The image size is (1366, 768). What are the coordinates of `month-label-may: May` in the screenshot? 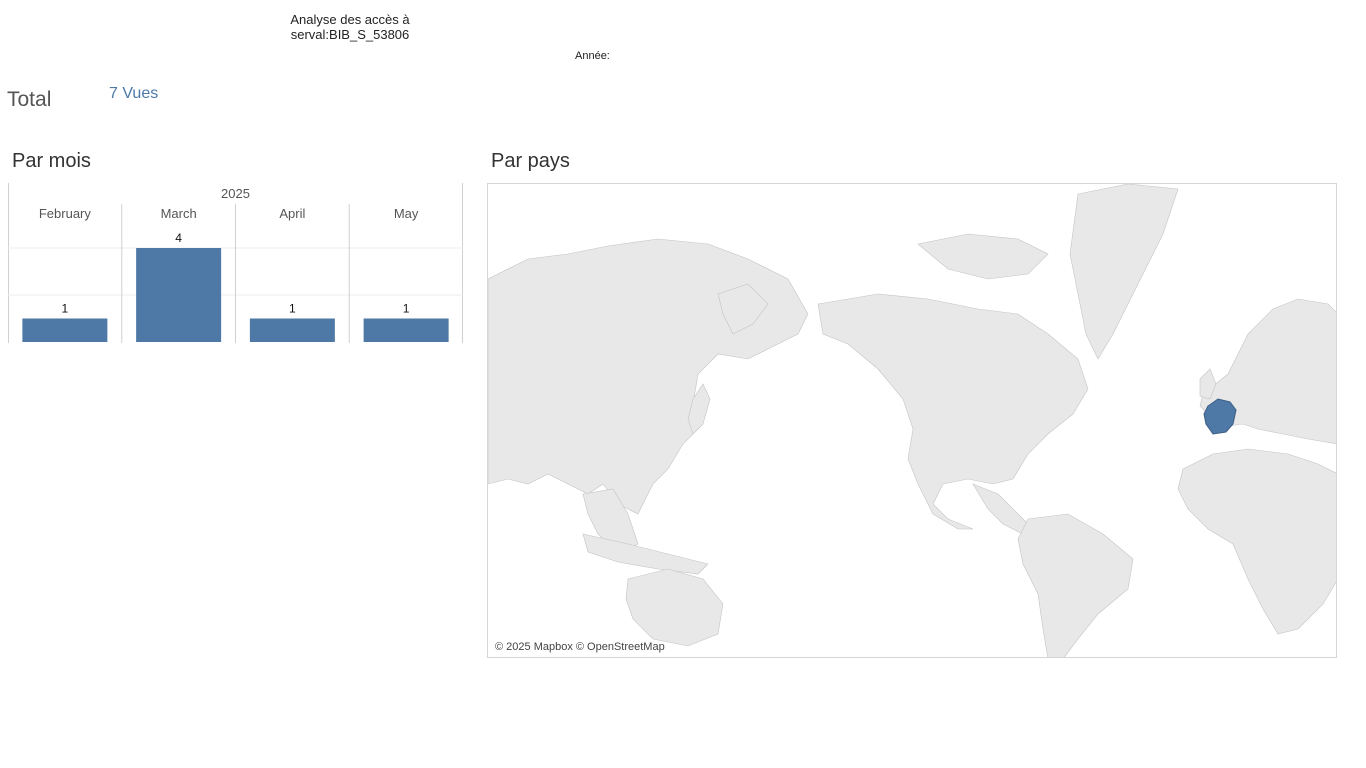 It's located at (406, 213).